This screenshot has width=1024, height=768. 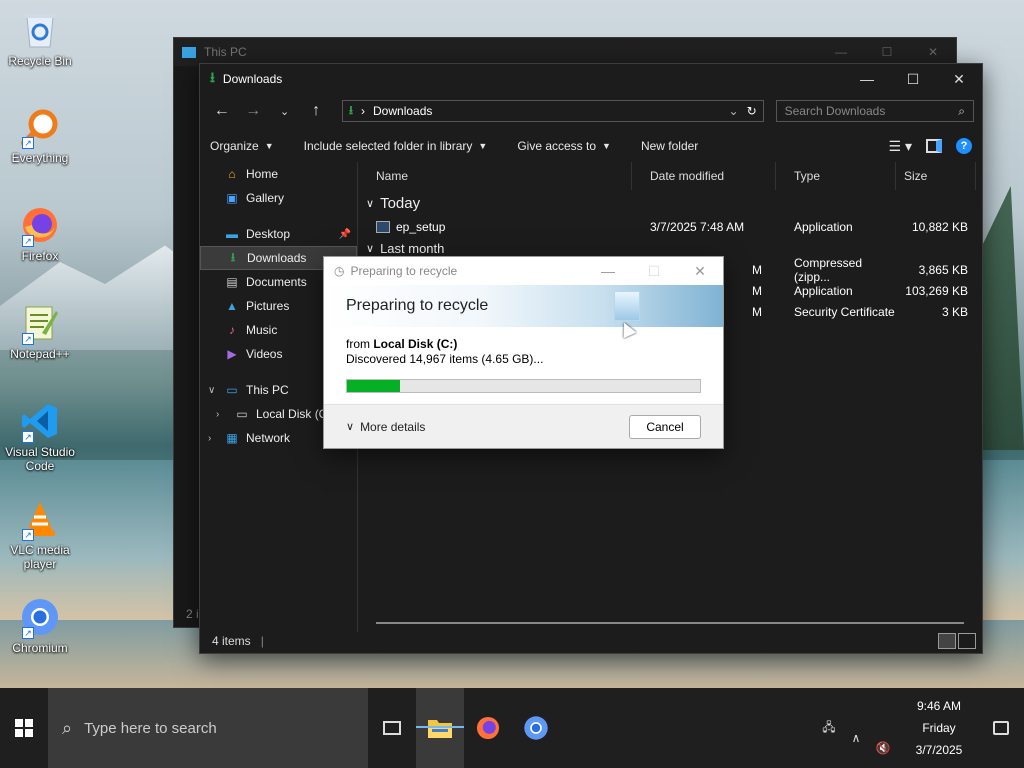 What do you see at coordinates (385, 427) in the screenshot?
I see `more-details-toggle: ∨ More details` at bounding box center [385, 427].